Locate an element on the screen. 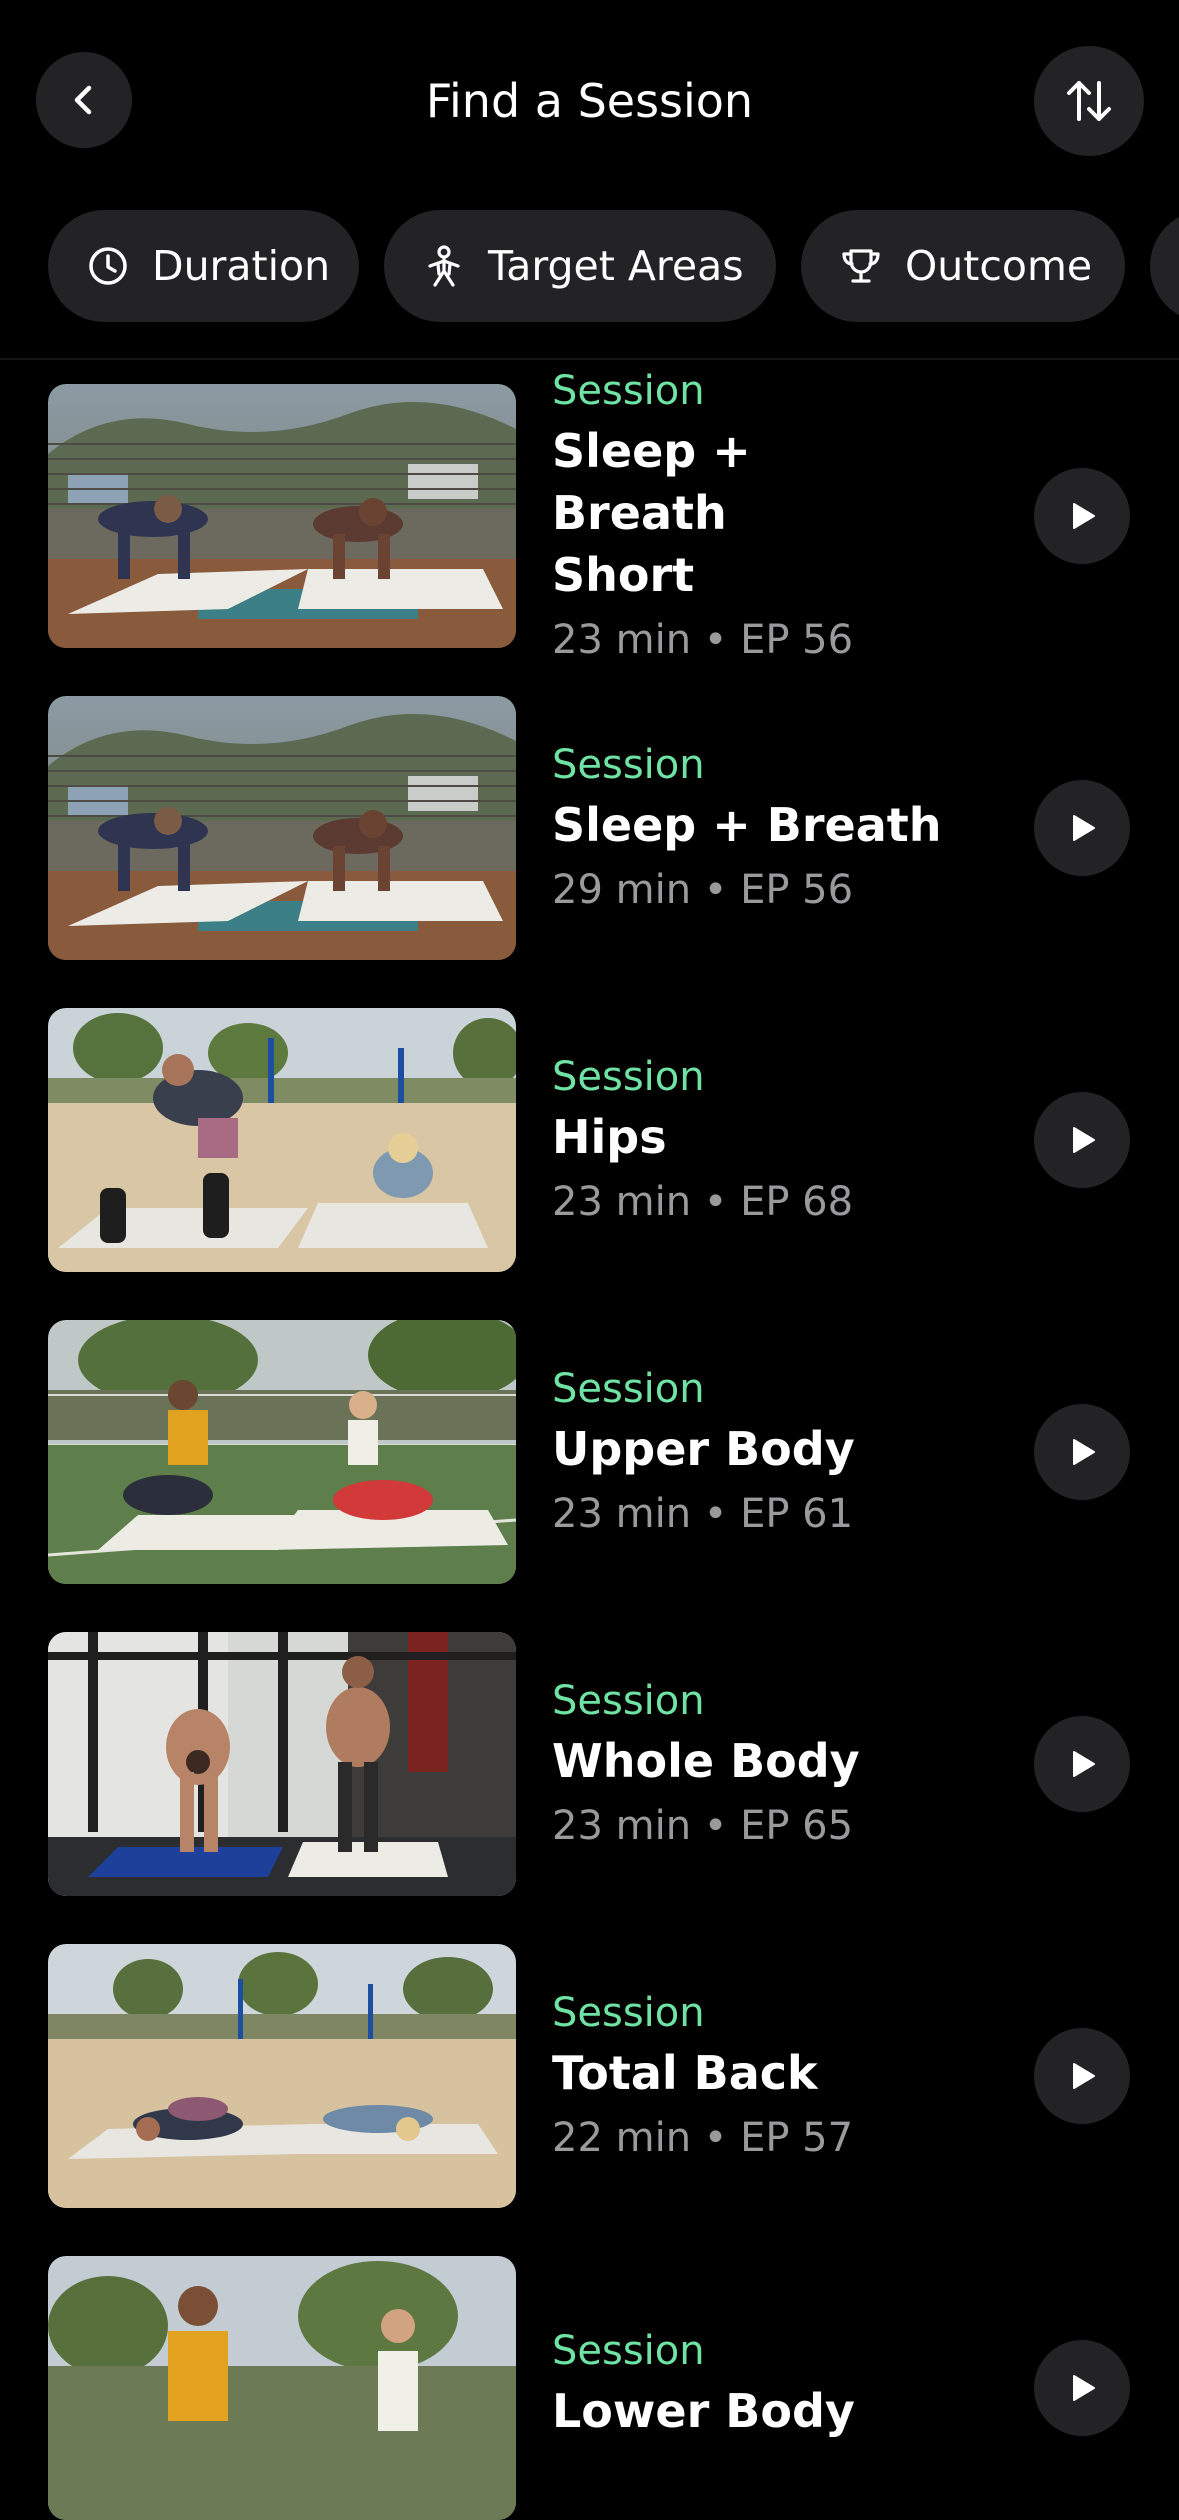  session-info: Session Hips 23 min • EP 68 is located at coordinates (782, 1140).